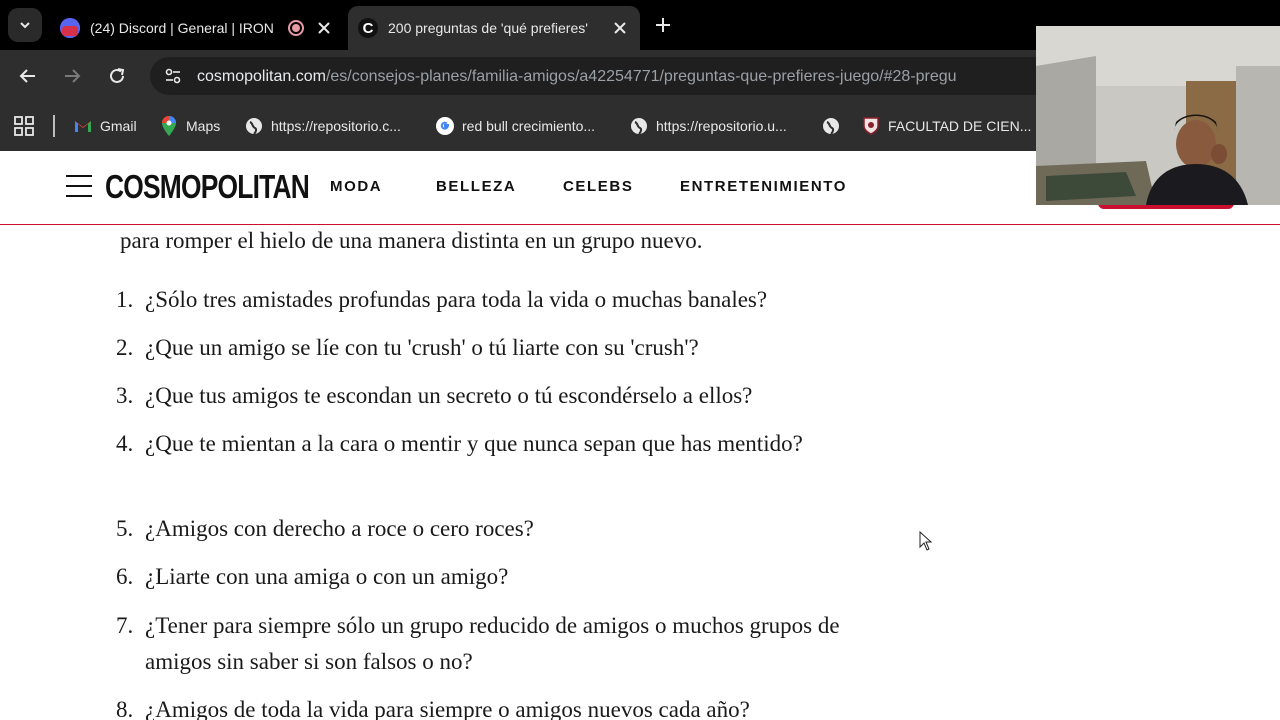  I want to click on arrow-right-icon, so click(73, 76).